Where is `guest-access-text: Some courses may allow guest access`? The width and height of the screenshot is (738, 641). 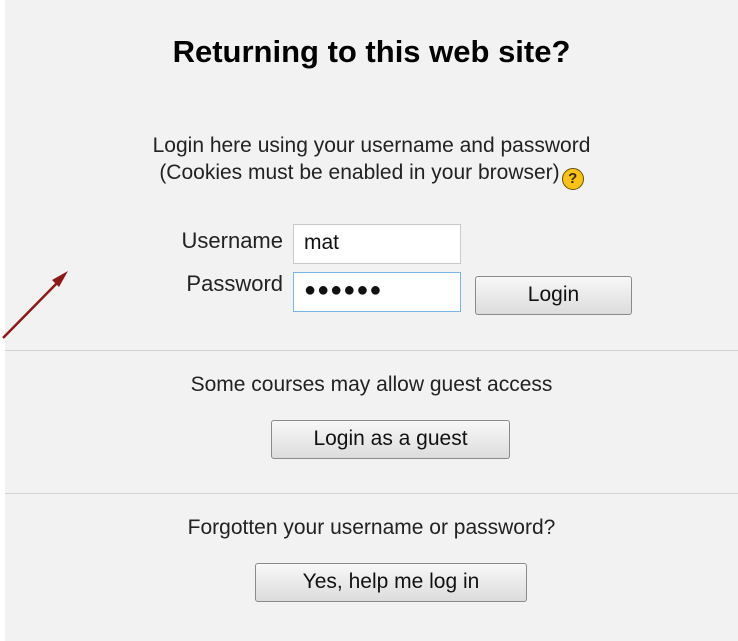 guest-access-text: Some courses may allow guest access is located at coordinates (371, 384).